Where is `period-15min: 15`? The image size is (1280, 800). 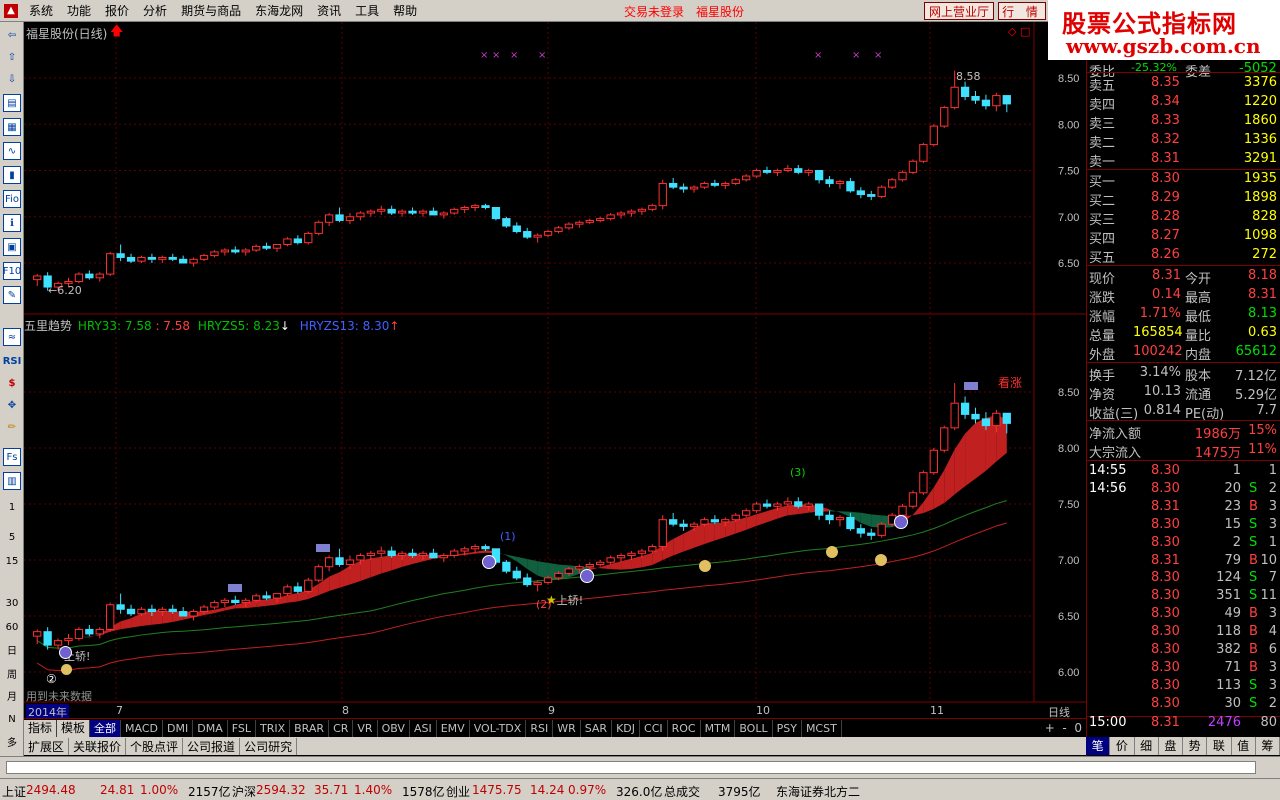
period-15min: 15 is located at coordinates (12, 561).